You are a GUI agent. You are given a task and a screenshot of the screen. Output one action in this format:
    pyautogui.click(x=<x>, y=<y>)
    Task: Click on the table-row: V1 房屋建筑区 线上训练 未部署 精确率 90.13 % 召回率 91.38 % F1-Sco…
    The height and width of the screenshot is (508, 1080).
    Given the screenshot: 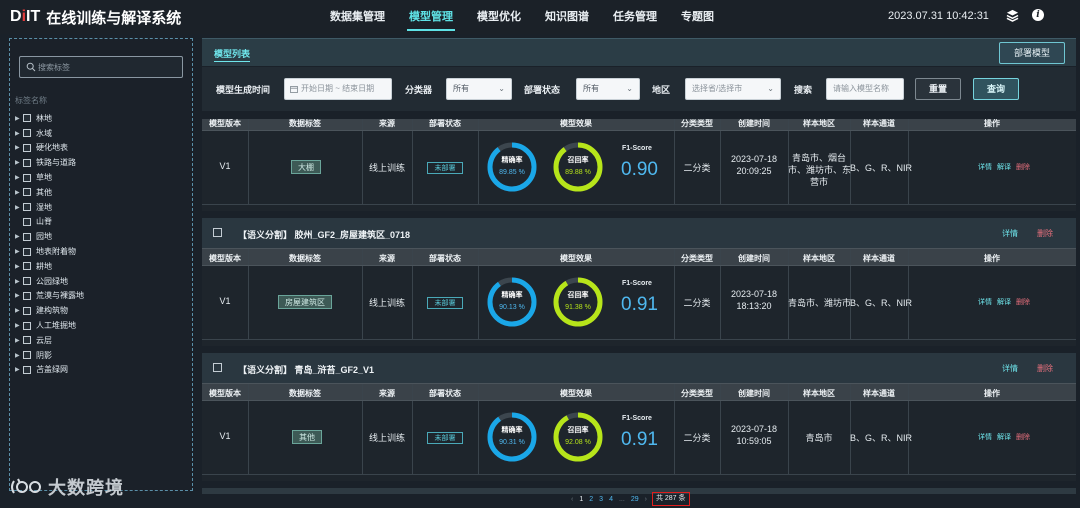 What is the action you would take?
    pyautogui.click(x=639, y=303)
    